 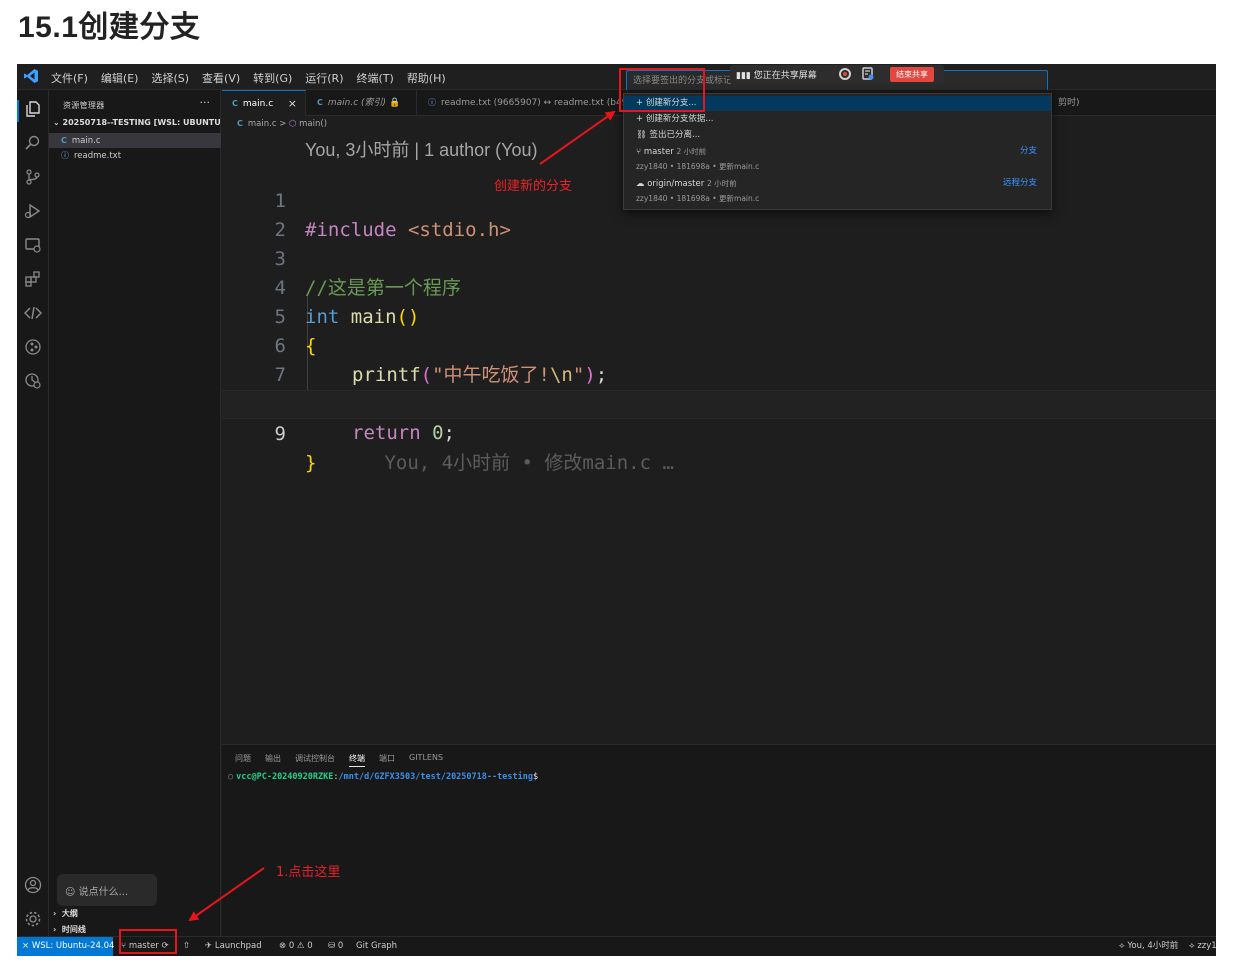 What do you see at coordinates (31, 76) in the screenshot?
I see `vscode-logo-icon` at bounding box center [31, 76].